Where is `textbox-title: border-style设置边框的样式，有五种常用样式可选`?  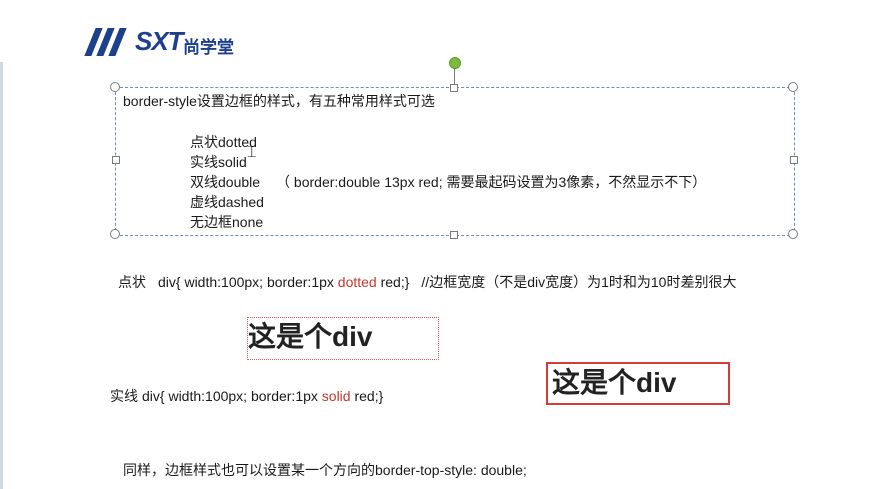
textbox-title: border-style设置边框的样式，有五种常用样式可选 is located at coordinates (279, 101).